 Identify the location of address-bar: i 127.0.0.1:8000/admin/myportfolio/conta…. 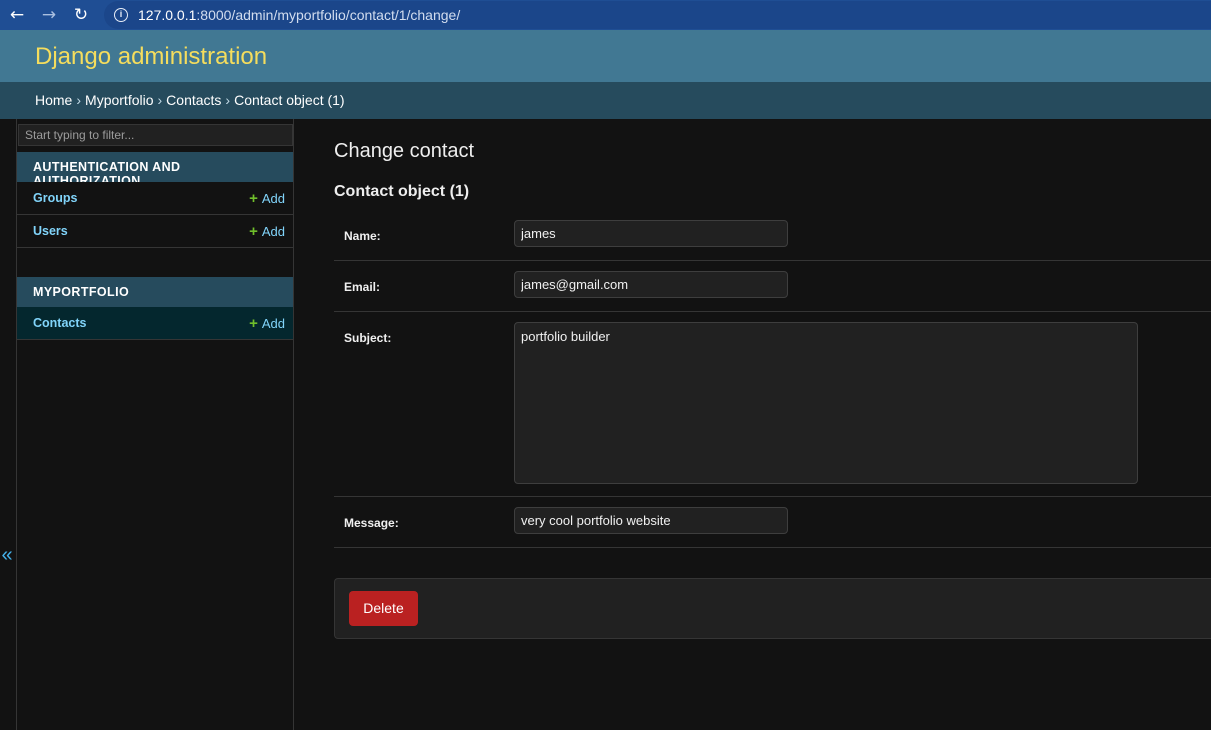
(657, 15).